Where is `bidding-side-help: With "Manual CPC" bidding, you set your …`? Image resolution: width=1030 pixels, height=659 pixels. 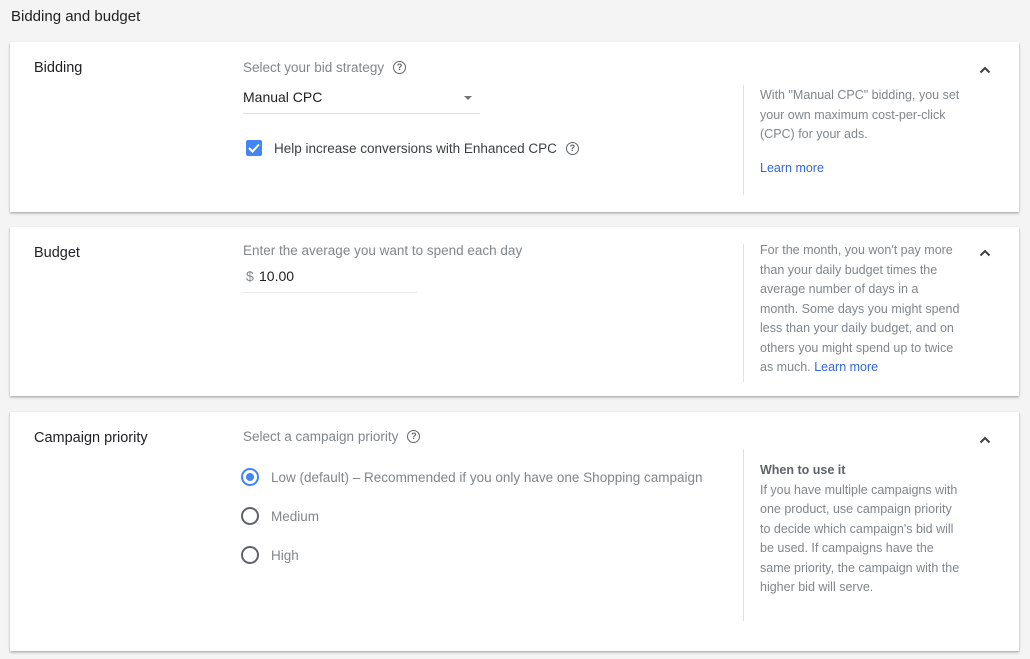
bidding-side-help: With "Manual CPC" bidding, you set your … is located at coordinates (860, 132).